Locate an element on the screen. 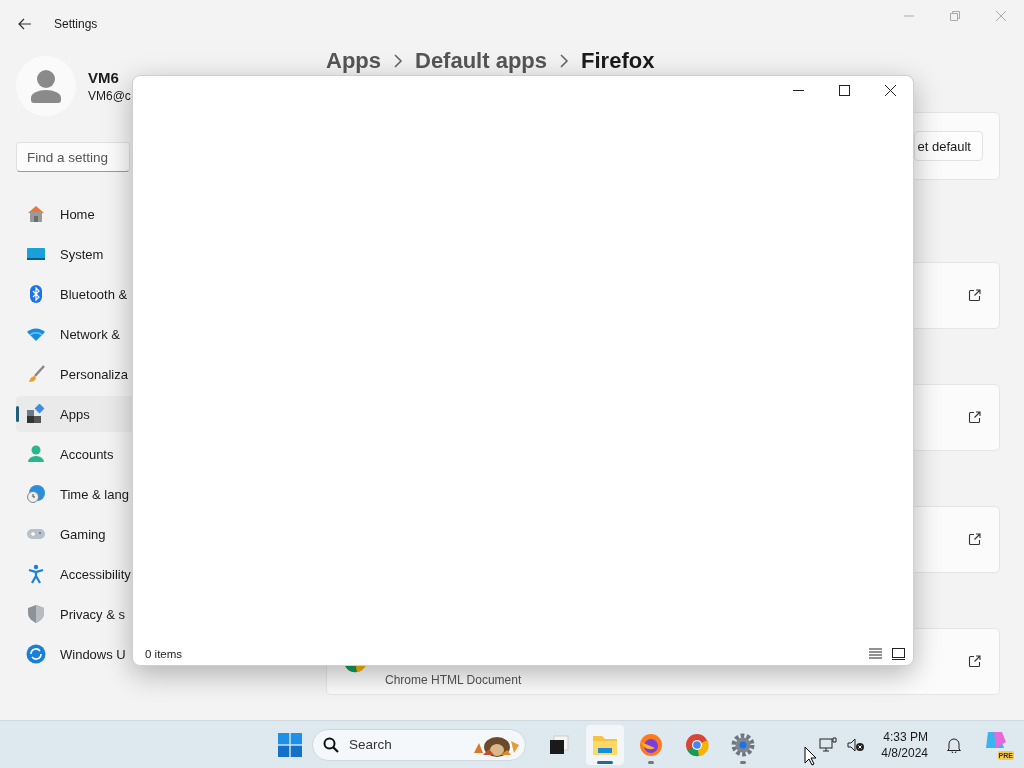 The width and height of the screenshot is (1024, 768). details-view-icon is located at coordinates (875, 654).